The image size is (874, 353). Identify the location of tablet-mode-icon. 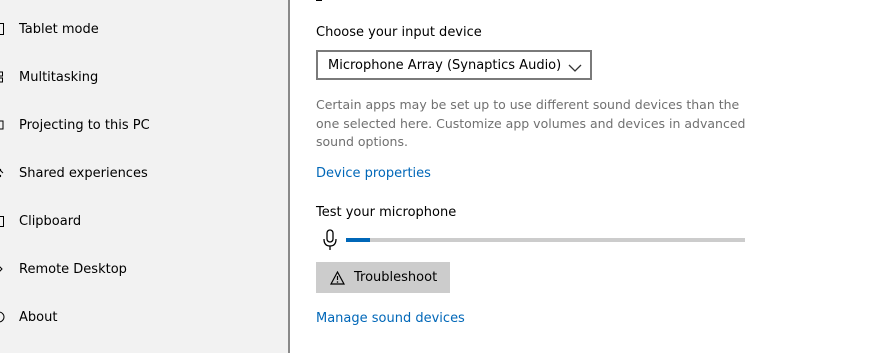
(4, 29).